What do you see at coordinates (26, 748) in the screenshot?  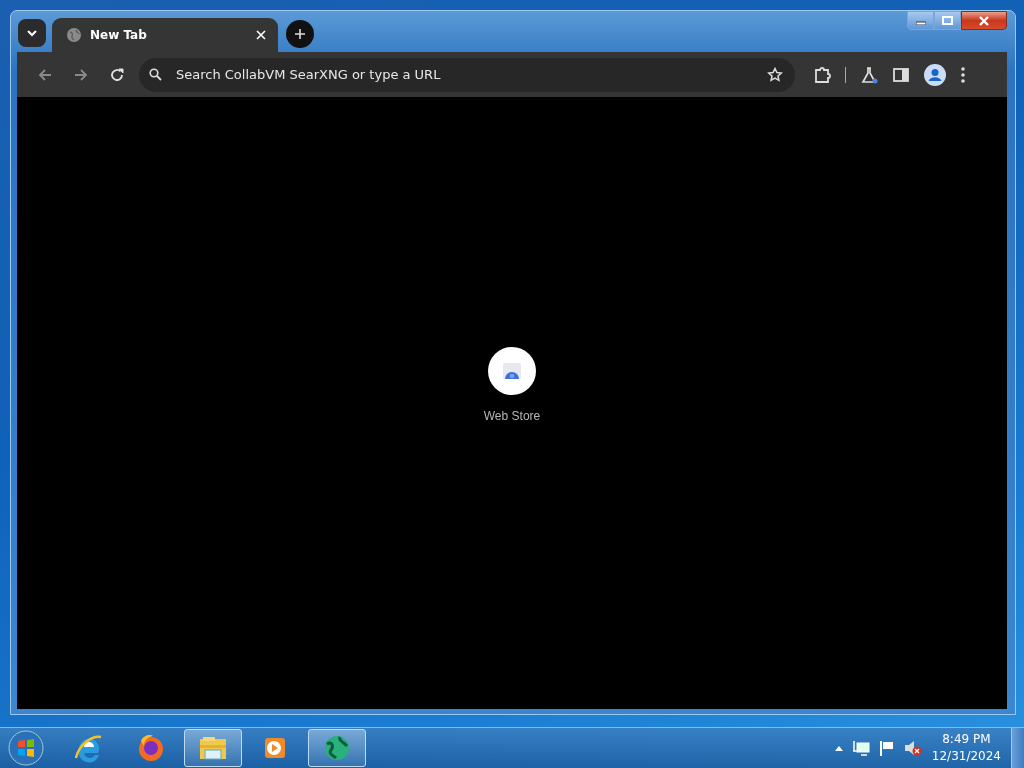 I see `start-orb-icon` at bounding box center [26, 748].